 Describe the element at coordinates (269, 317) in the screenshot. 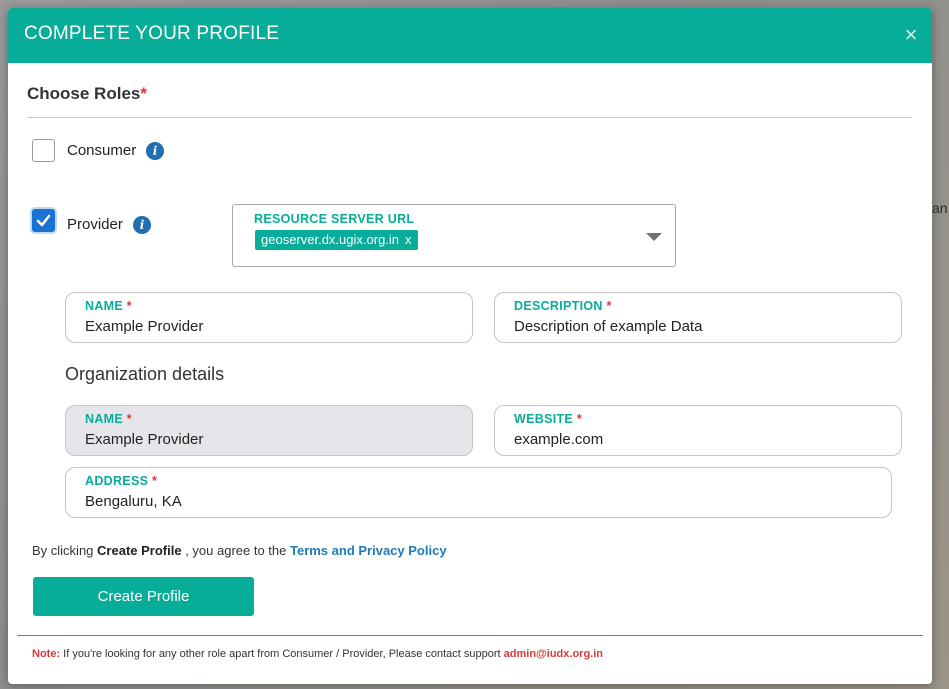

I see `provider-name-field: NAME * Example Provider` at that location.